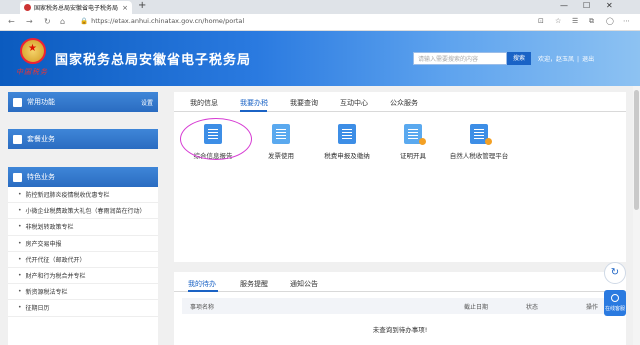 This screenshot has height=345, width=640. What do you see at coordinates (413, 156) in the screenshot?
I see `service-label: 证明开具` at bounding box center [413, 156].